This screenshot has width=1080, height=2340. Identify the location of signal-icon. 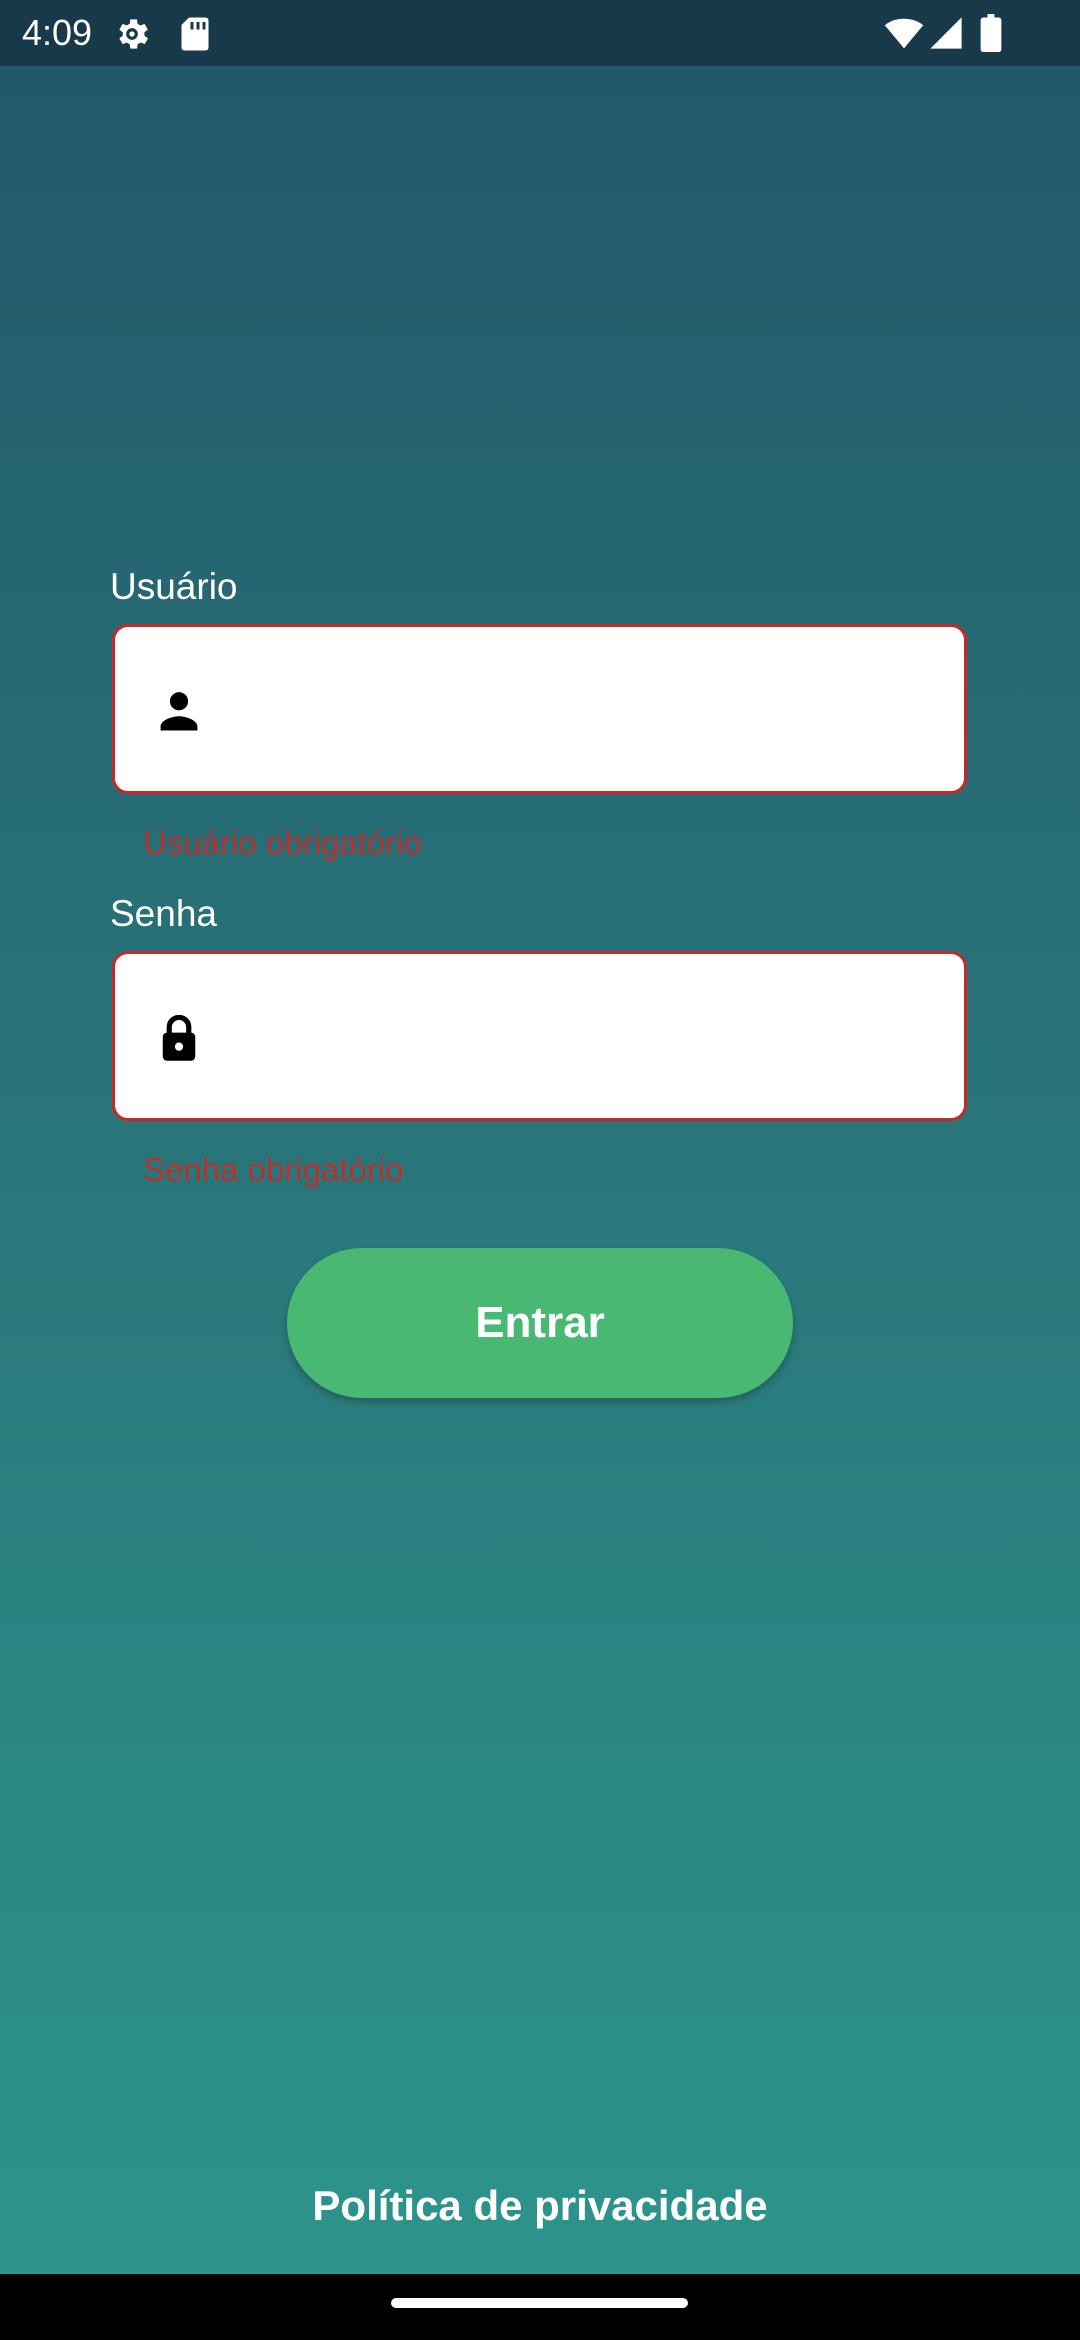
(946, 35).